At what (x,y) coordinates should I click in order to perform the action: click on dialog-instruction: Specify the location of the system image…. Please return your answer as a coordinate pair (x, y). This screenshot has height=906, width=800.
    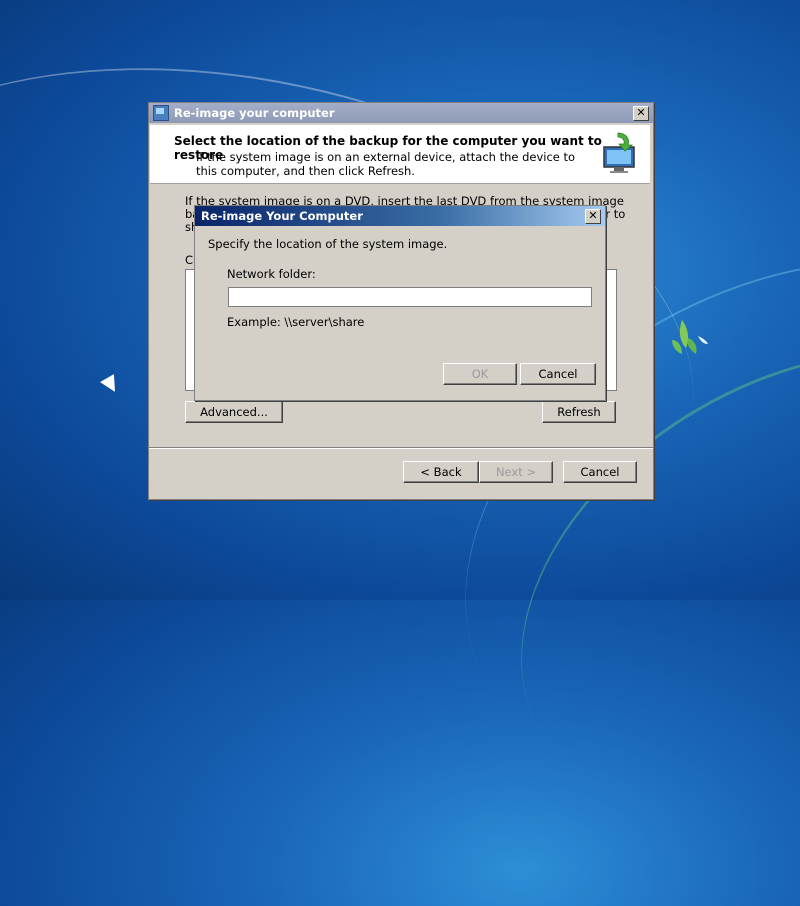
    Looking at the image, I should click on (328, 244).